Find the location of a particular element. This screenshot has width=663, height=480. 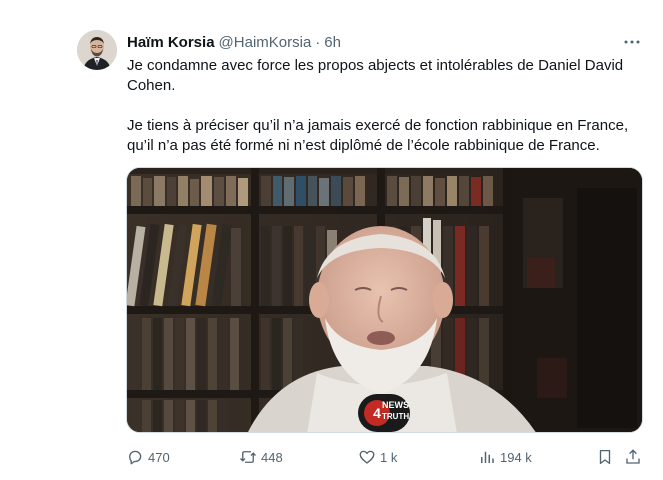

share-icon is located at coordinates (633, 456).